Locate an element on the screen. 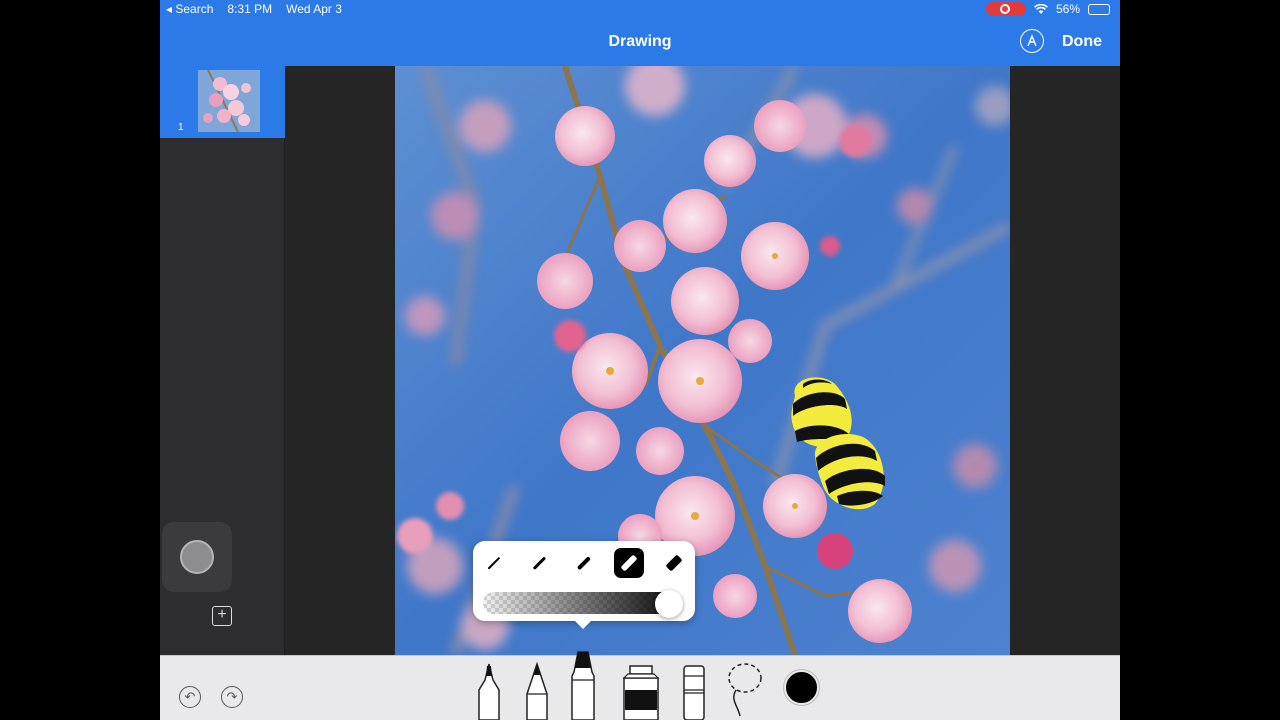  battery-percent: 56% is located at coordinates (1067, 9).